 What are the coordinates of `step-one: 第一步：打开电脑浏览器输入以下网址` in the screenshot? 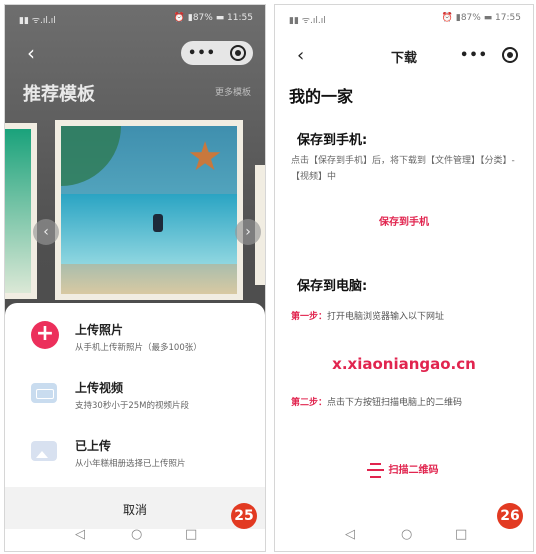 It's located at (406, 317).